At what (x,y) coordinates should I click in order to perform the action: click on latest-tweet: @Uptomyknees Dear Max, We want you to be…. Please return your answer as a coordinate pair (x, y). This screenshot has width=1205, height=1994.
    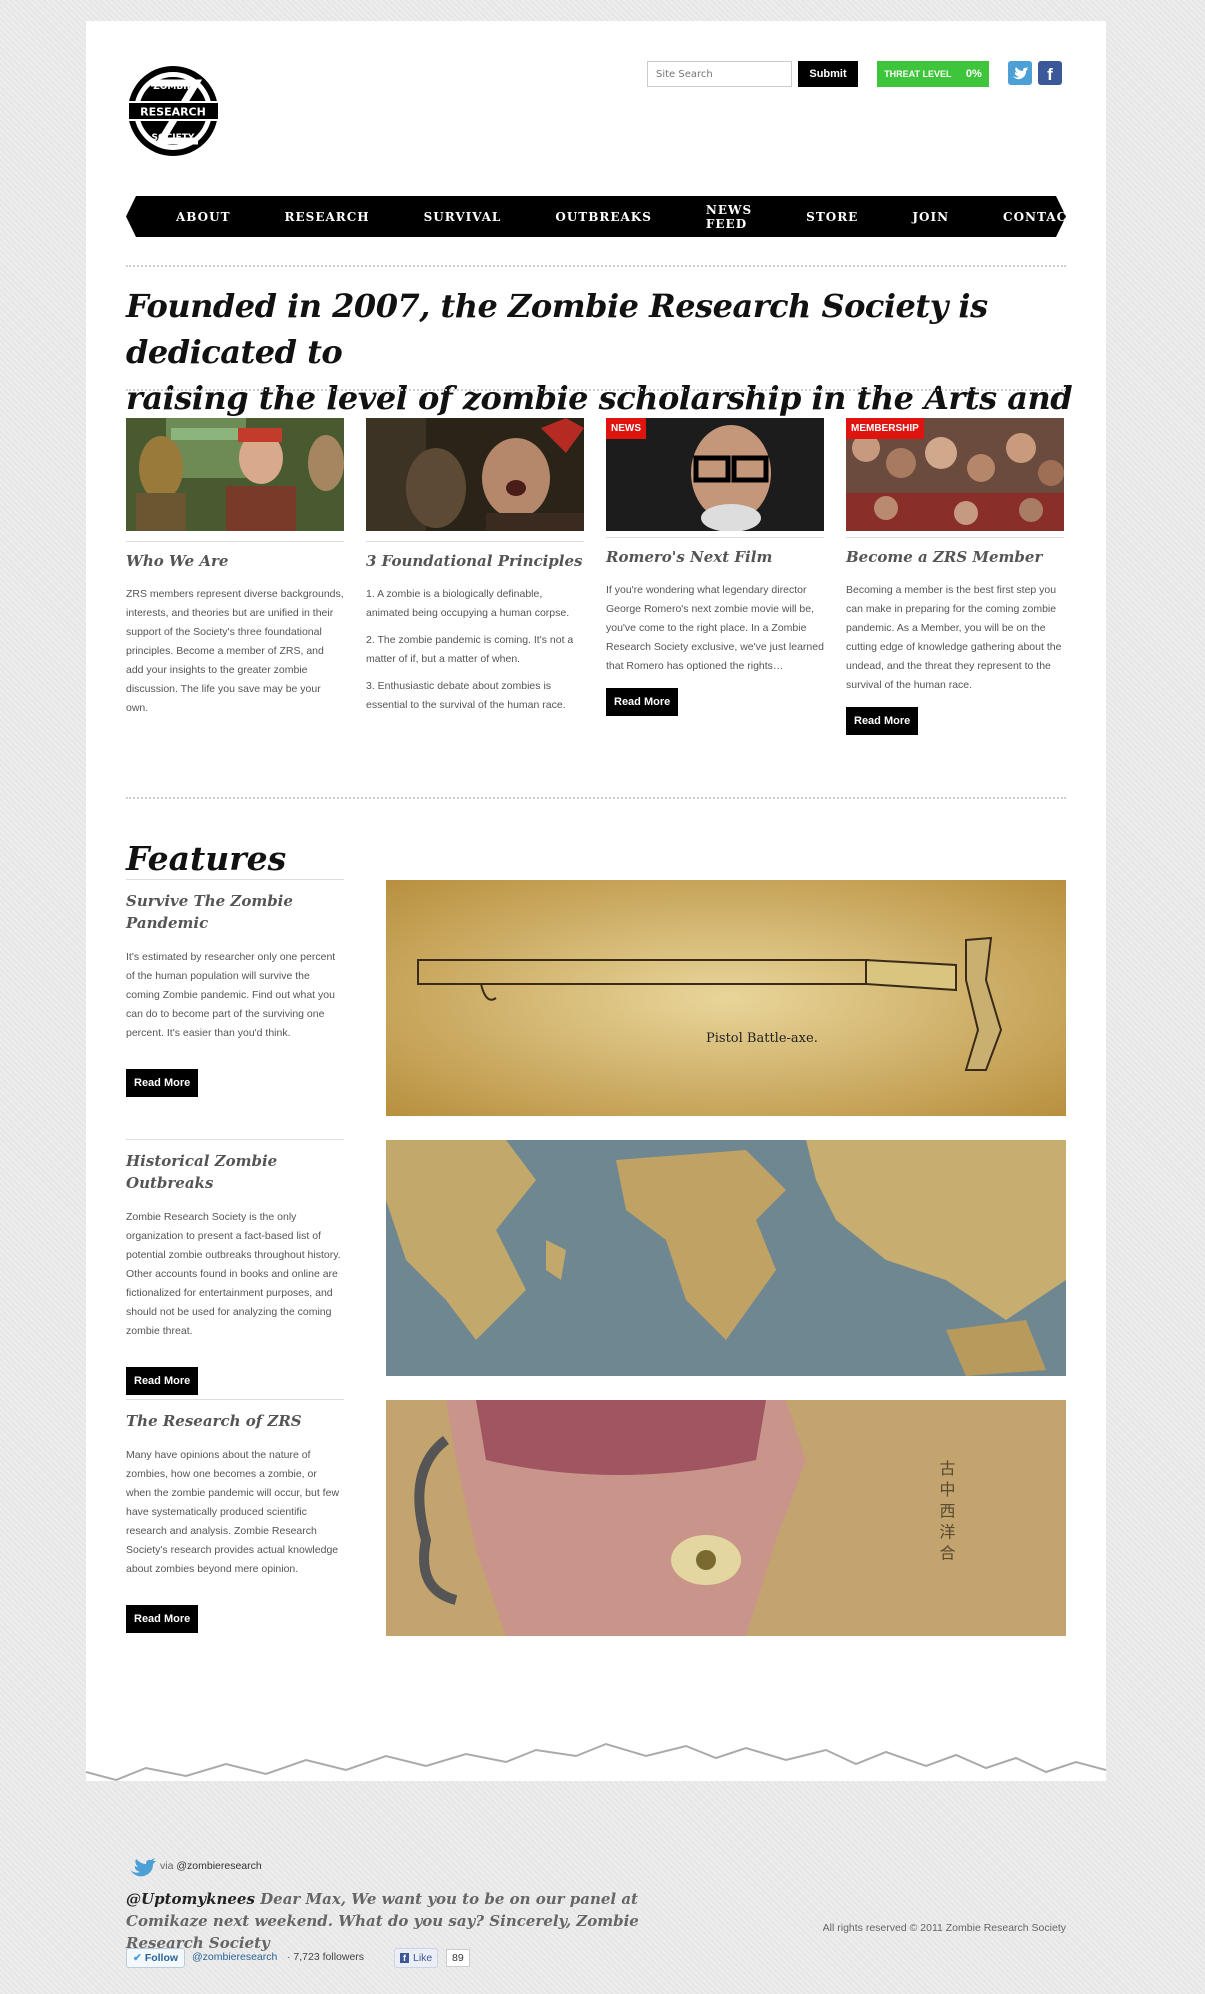
    Looking at the image, I should click on (406, 1921).